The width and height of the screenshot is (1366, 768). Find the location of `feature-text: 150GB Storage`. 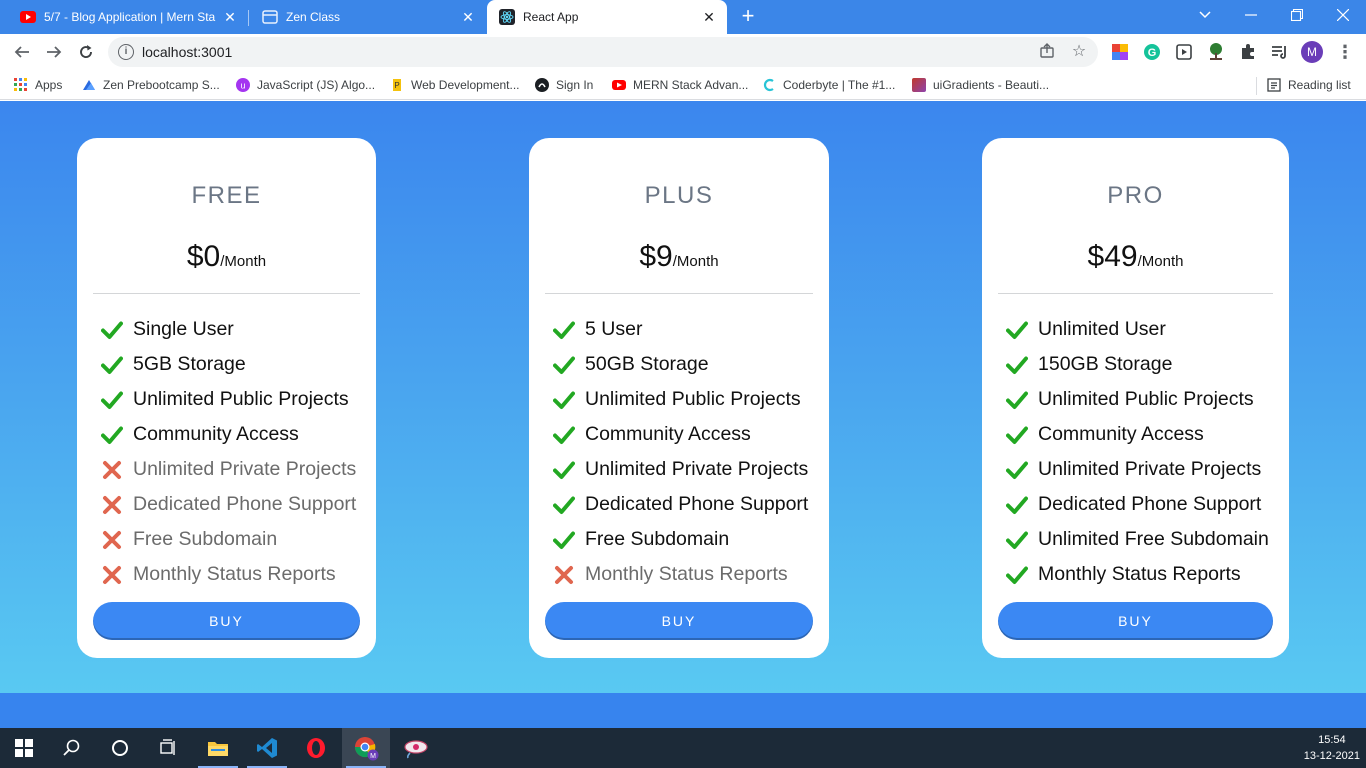

feature-text: 150GB Storage is located at coordinates (1105, 364).